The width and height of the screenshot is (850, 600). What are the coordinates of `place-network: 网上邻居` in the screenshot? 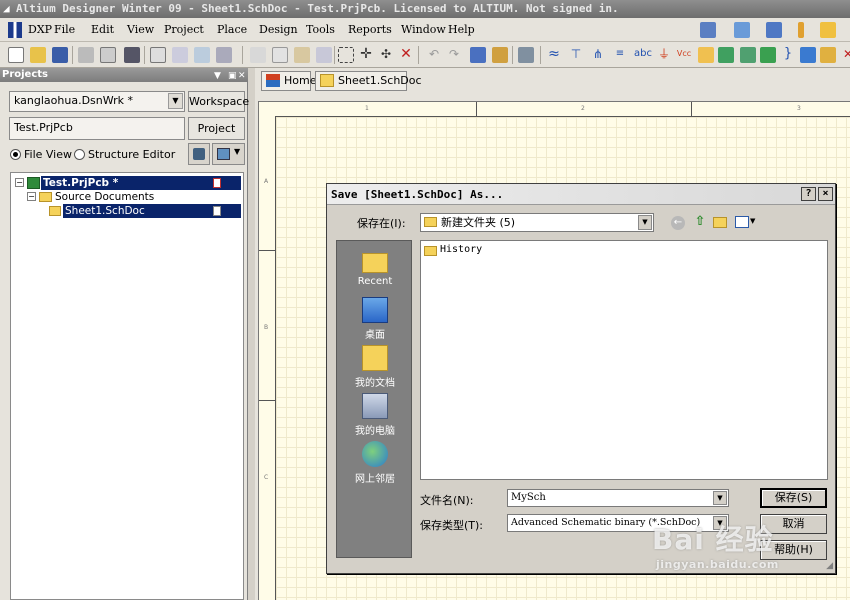 It's located at (375, 463).